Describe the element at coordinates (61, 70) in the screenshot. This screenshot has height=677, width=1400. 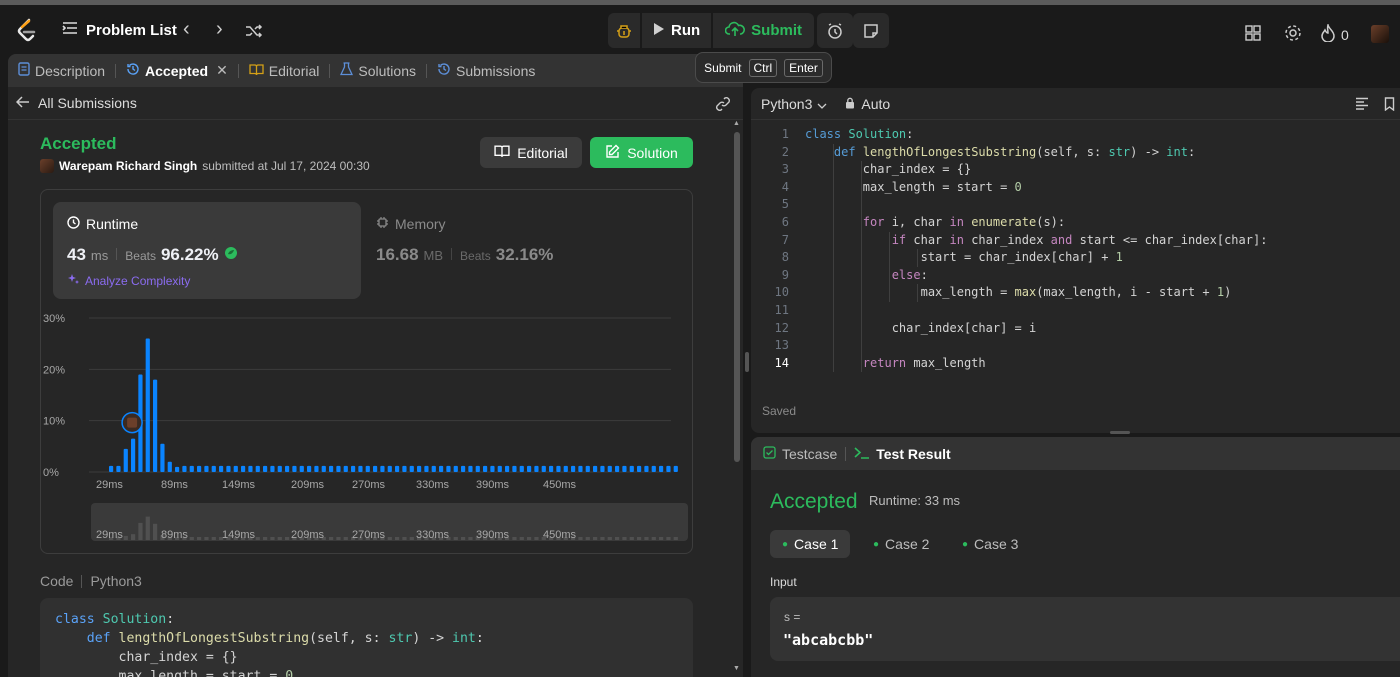
I see `tab-description: Description` at that location.